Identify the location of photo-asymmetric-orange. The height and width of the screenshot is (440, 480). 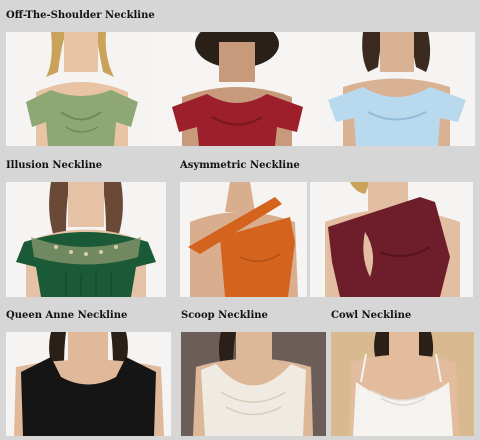
(243, 239).